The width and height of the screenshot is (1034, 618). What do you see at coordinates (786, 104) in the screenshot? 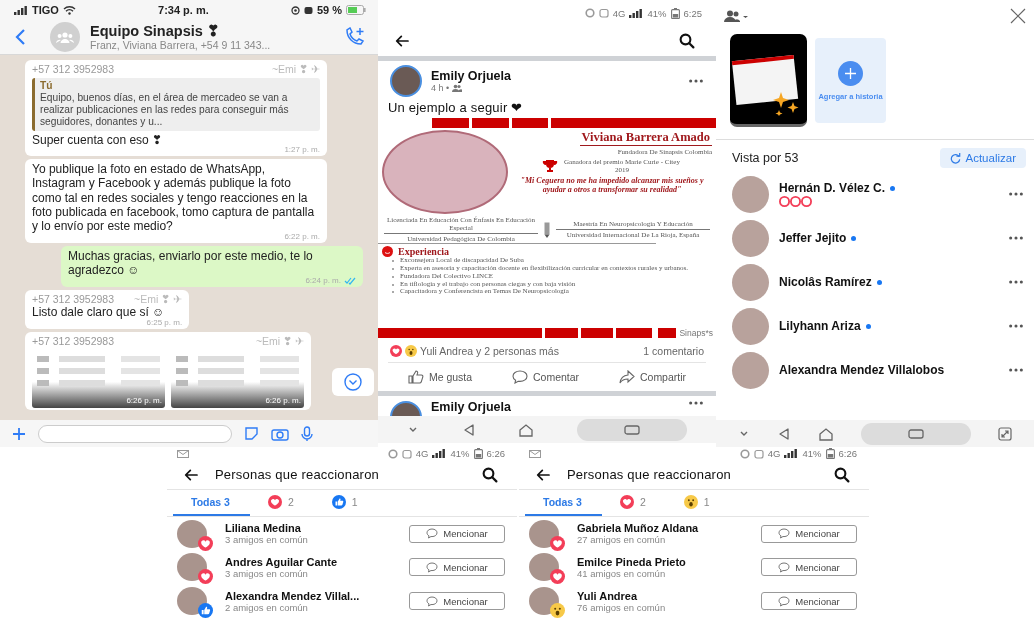
I see `sparkles-icon` at bounding box center [786, 104].